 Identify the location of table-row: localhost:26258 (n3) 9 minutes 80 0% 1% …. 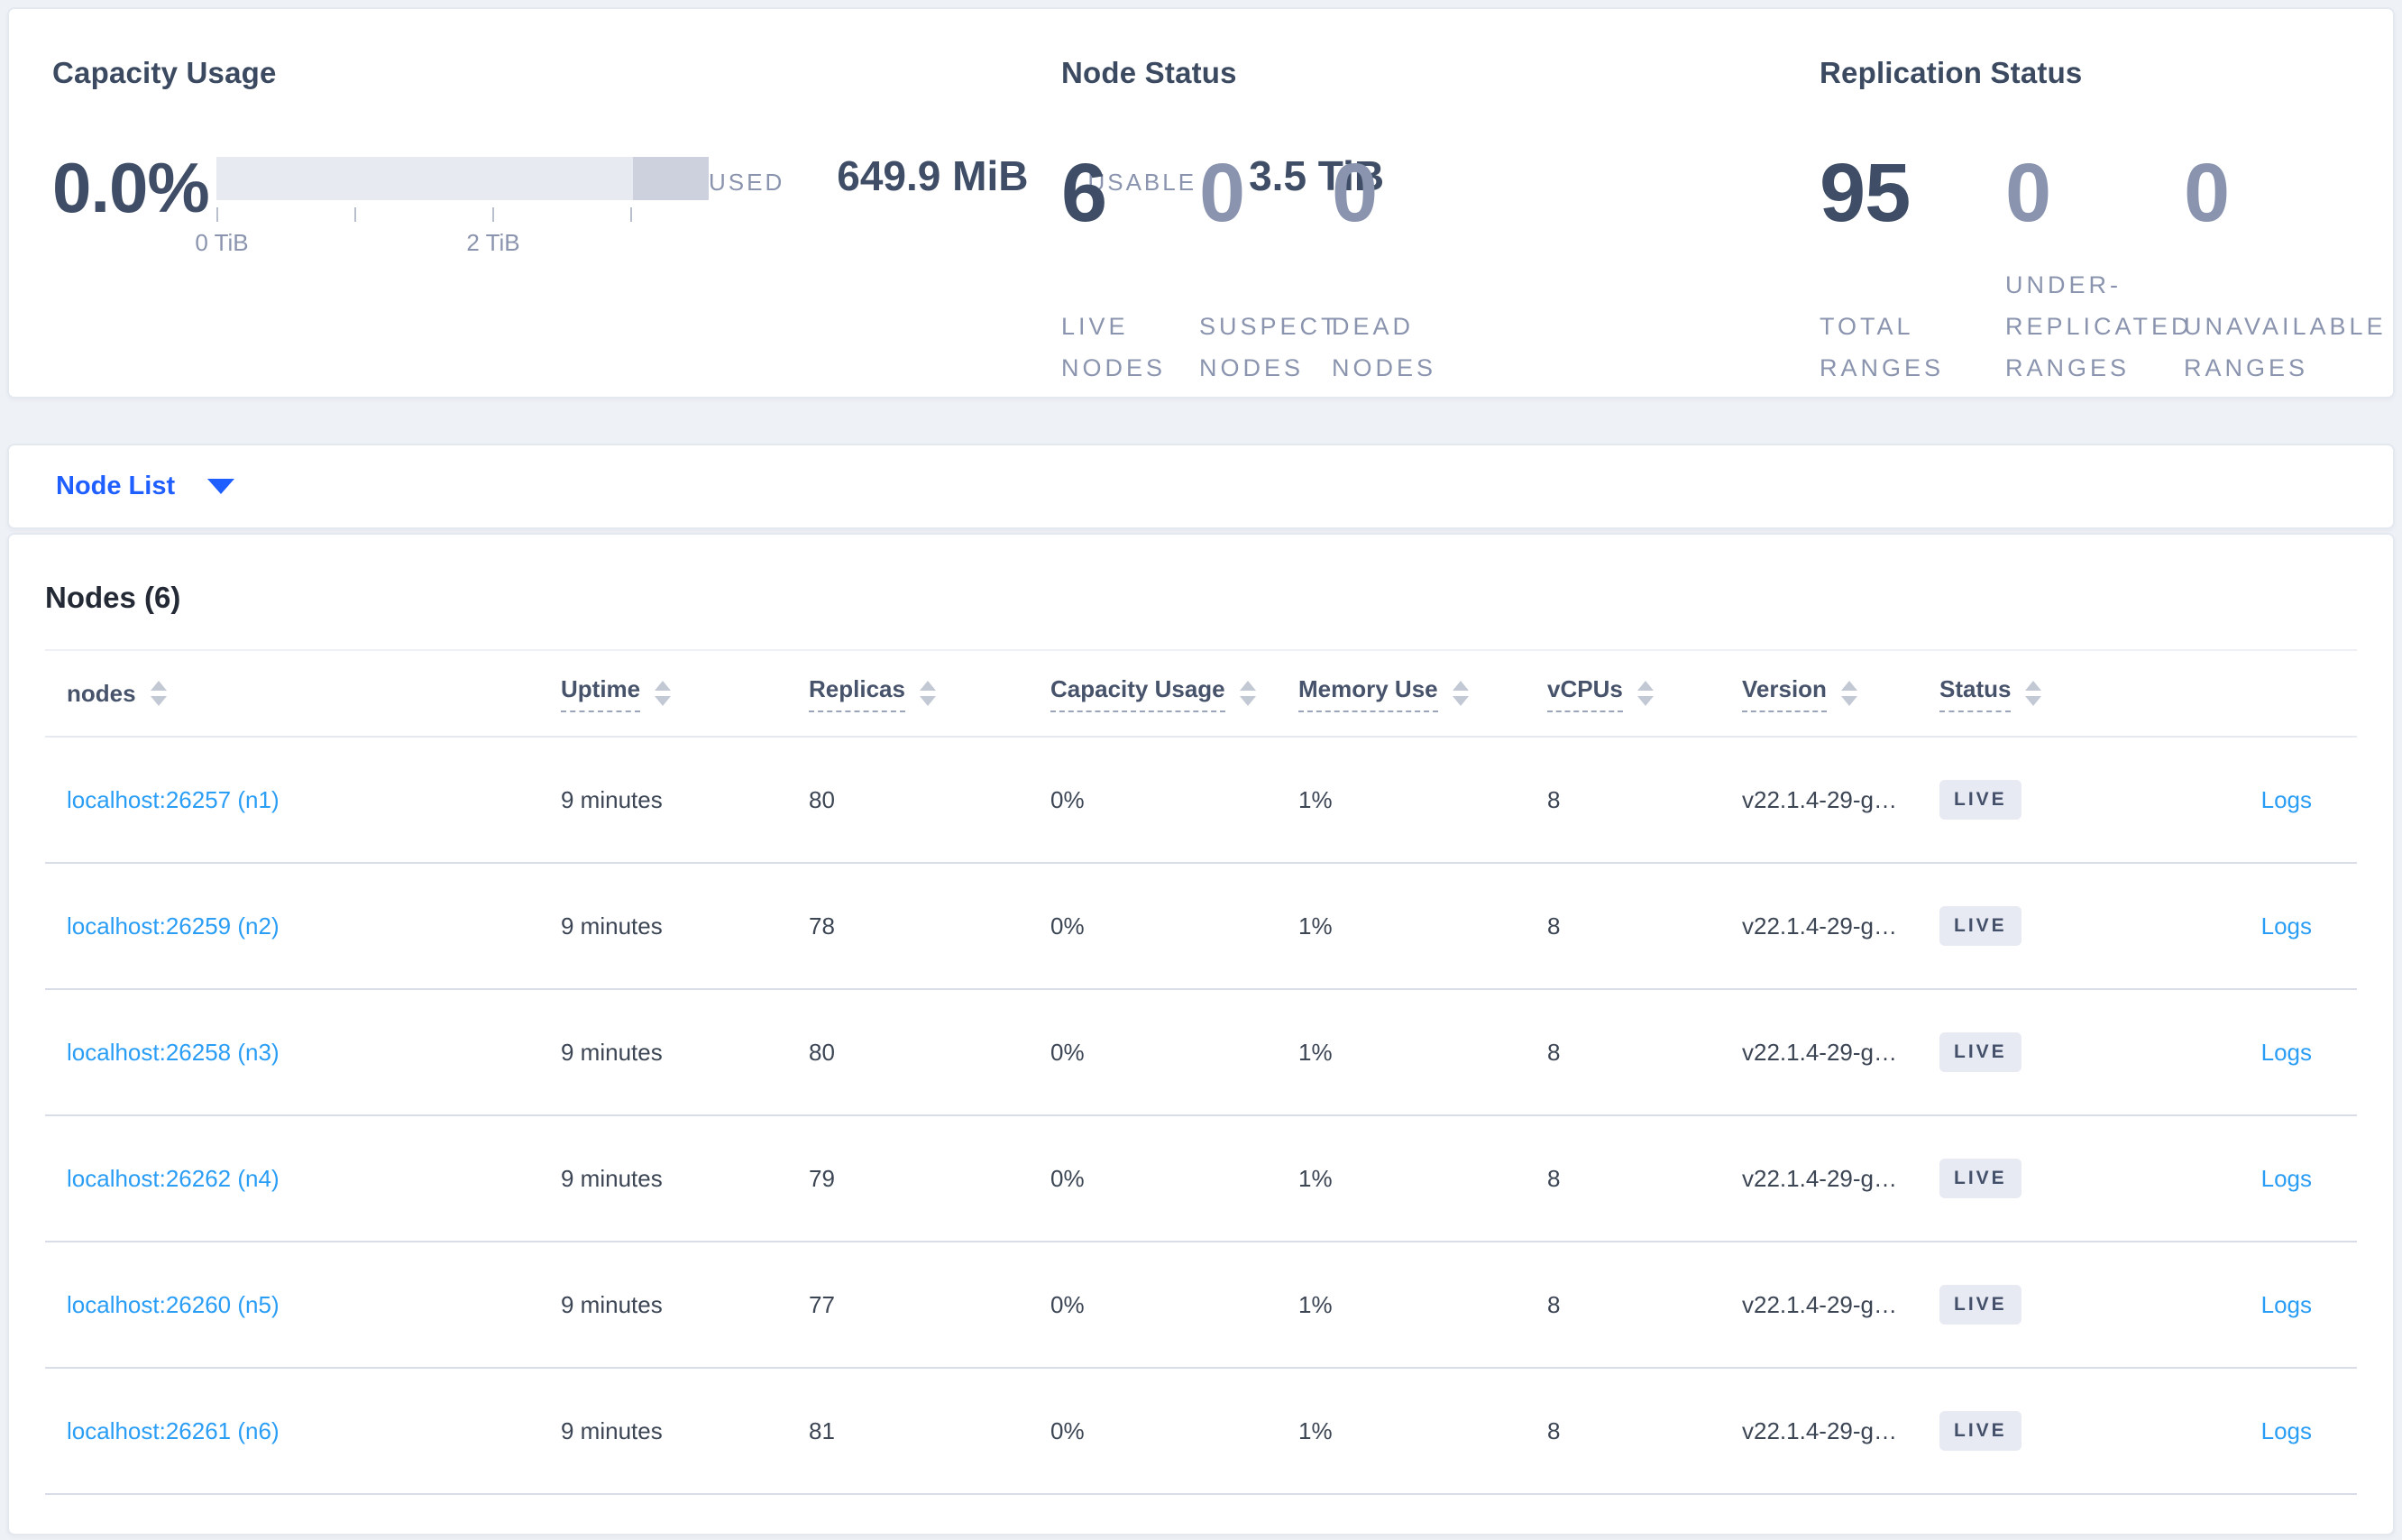
(1201, 1053).